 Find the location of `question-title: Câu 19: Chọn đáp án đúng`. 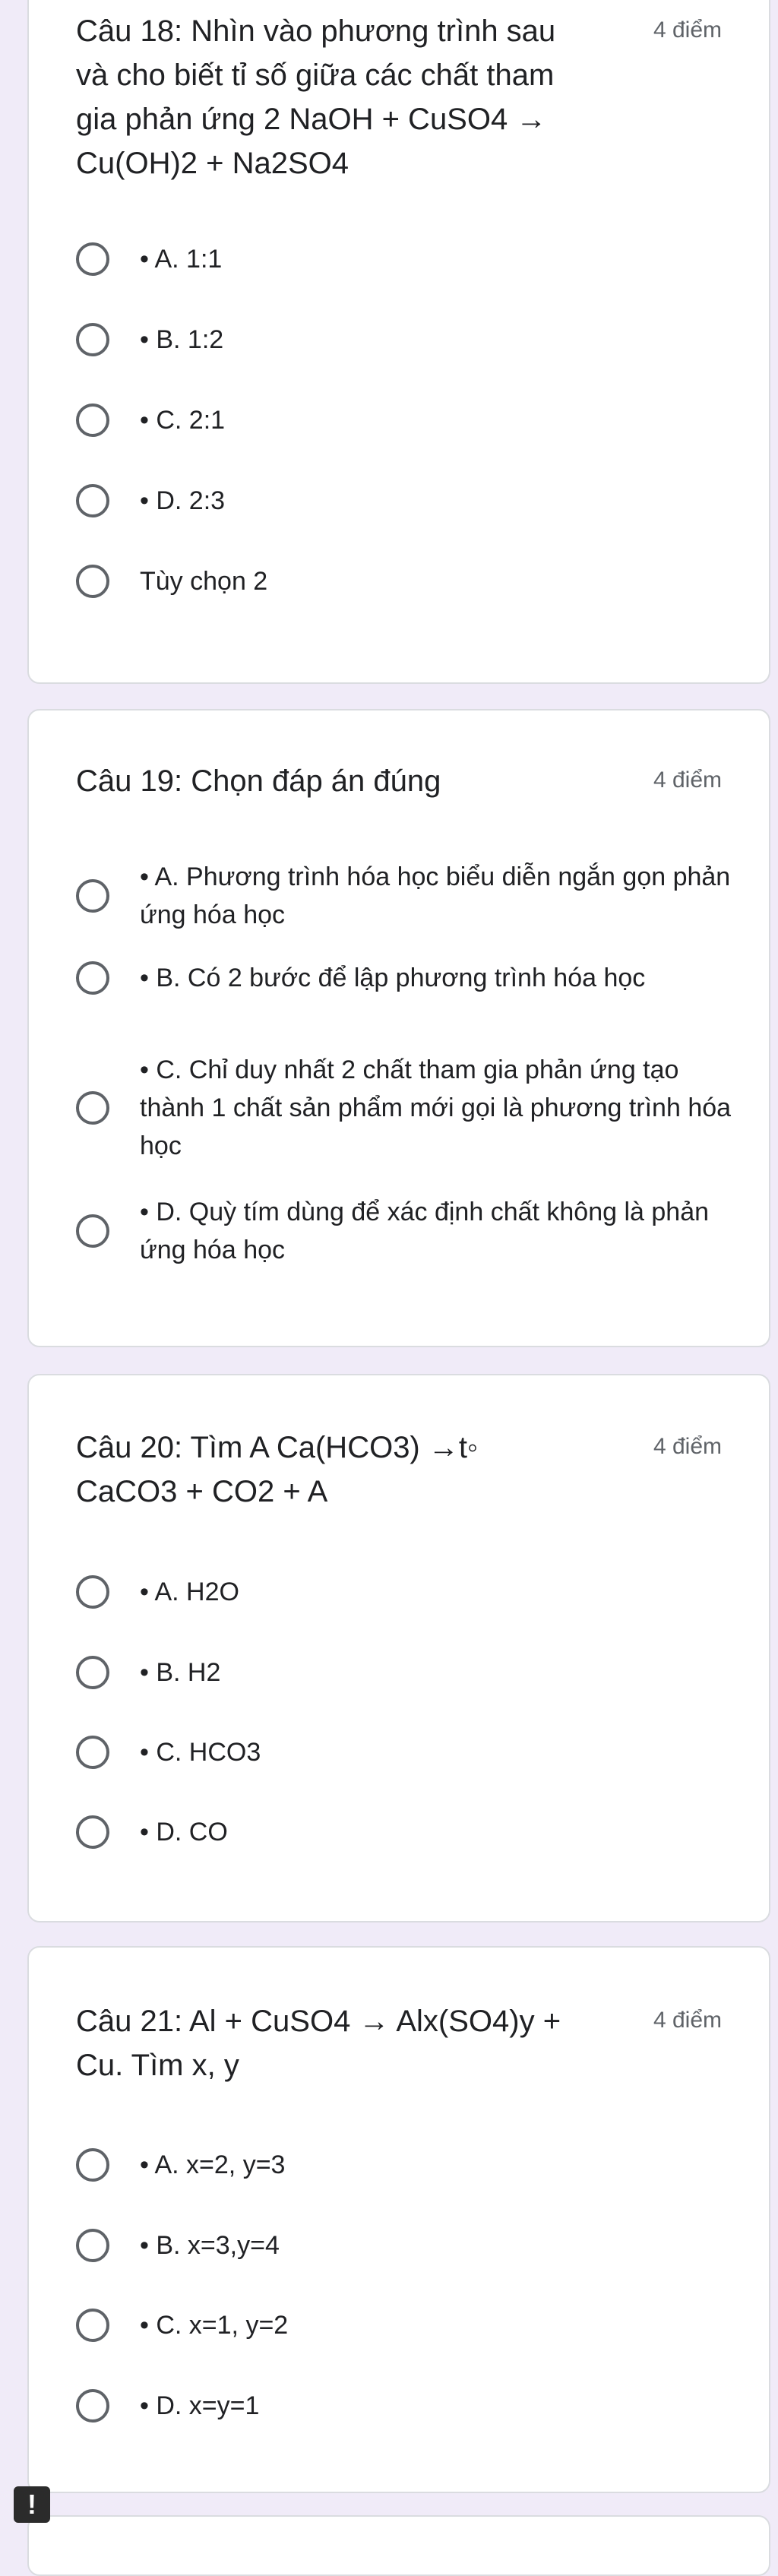

question-title: Câu 19: Chọn đáp án đúng is located at coordinates (258, 781).